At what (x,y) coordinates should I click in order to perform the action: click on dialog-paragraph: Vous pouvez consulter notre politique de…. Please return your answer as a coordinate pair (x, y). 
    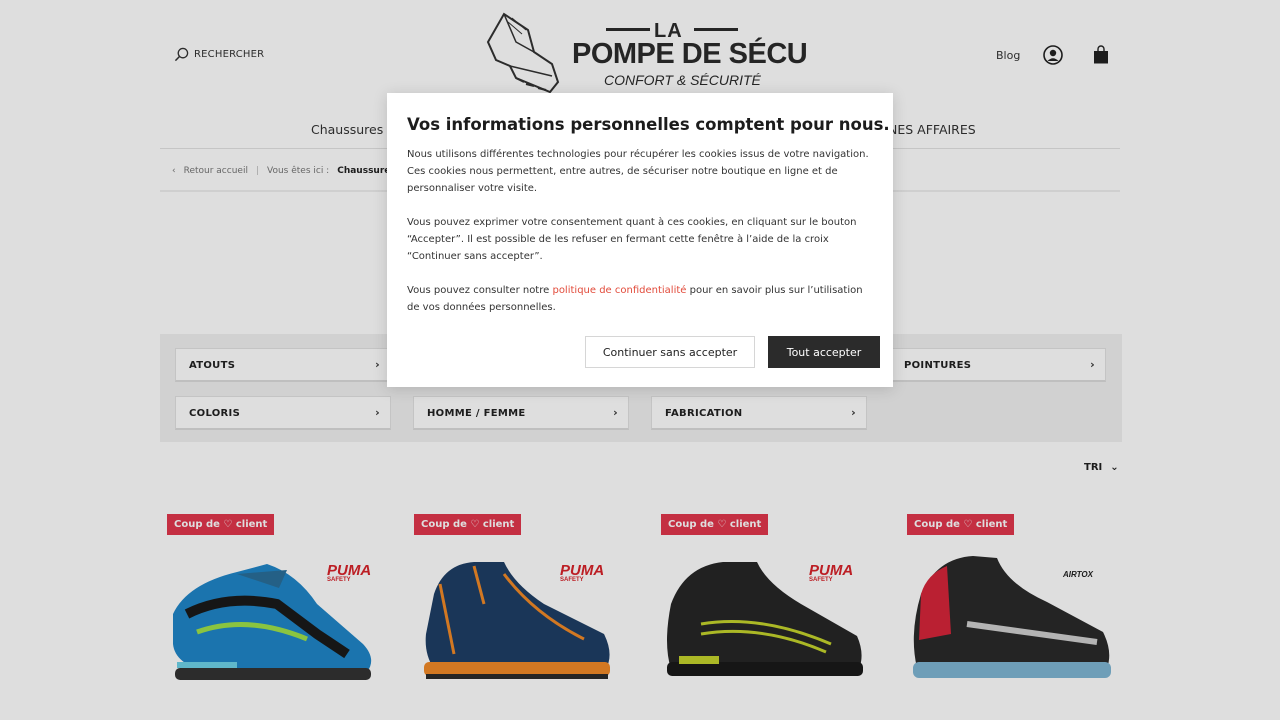
    Looking at the image, I should click on (642, 299).